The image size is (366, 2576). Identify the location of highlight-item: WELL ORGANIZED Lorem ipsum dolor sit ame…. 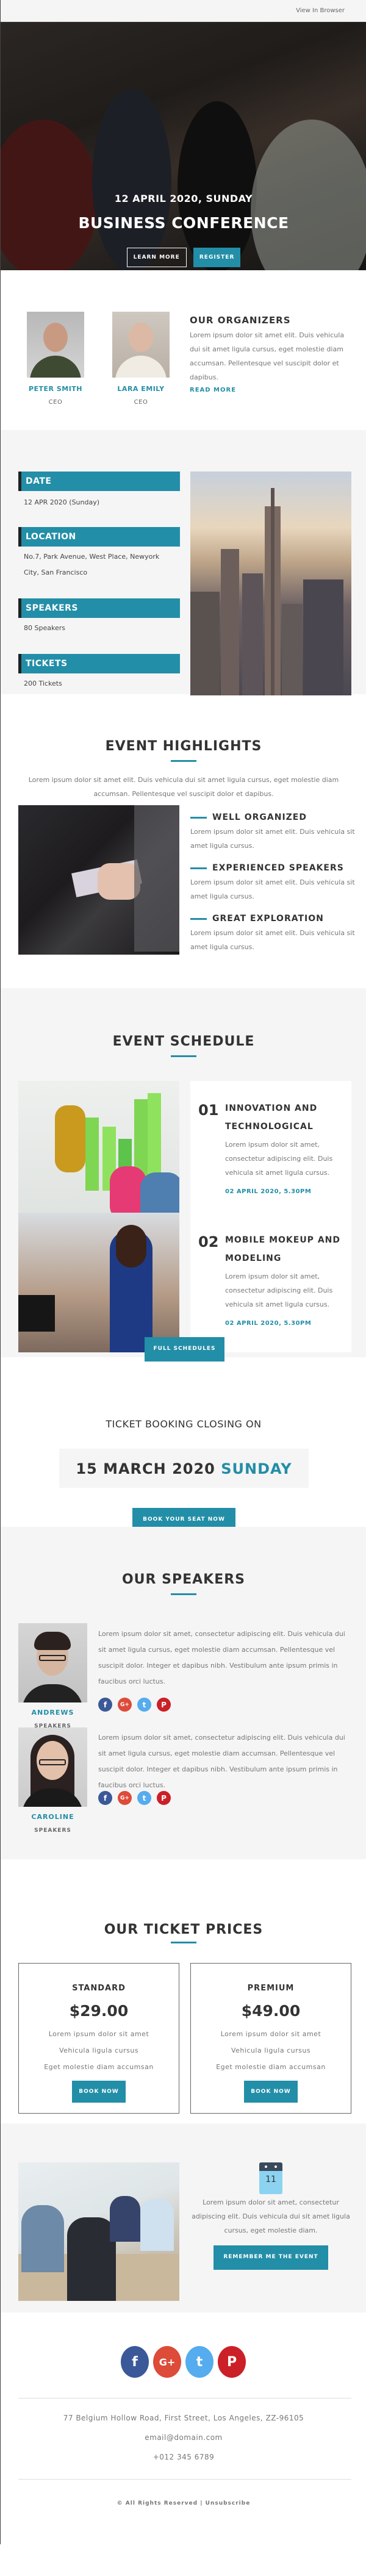
(272, 833).